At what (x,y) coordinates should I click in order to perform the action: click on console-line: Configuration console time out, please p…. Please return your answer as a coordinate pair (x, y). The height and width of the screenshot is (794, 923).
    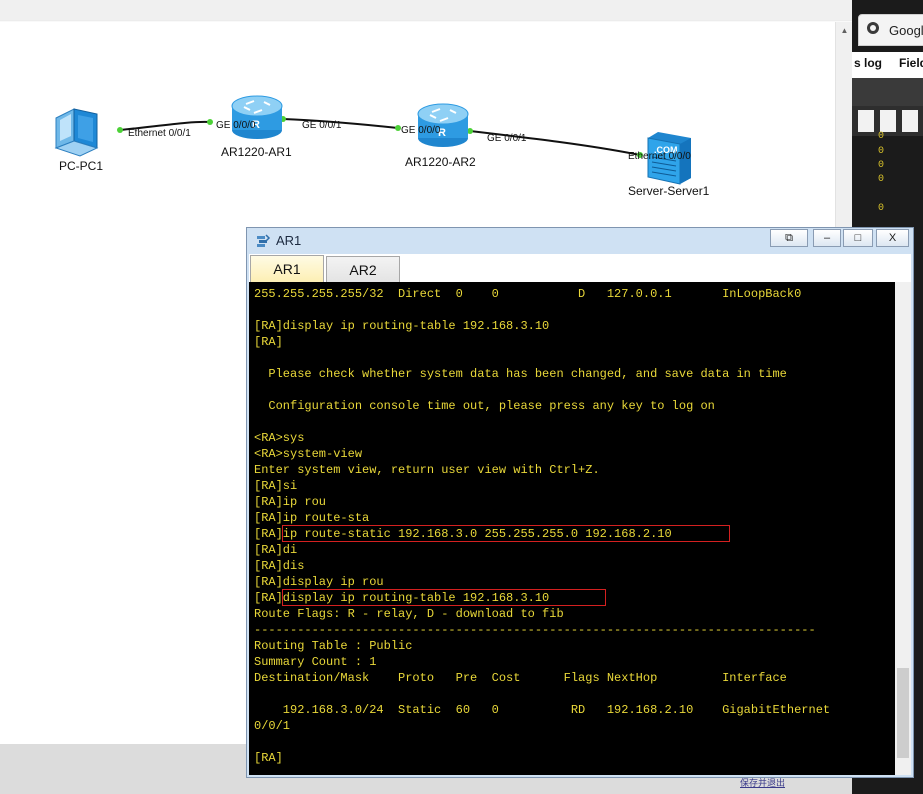
    Looking at the image, I should click on (484, 406).